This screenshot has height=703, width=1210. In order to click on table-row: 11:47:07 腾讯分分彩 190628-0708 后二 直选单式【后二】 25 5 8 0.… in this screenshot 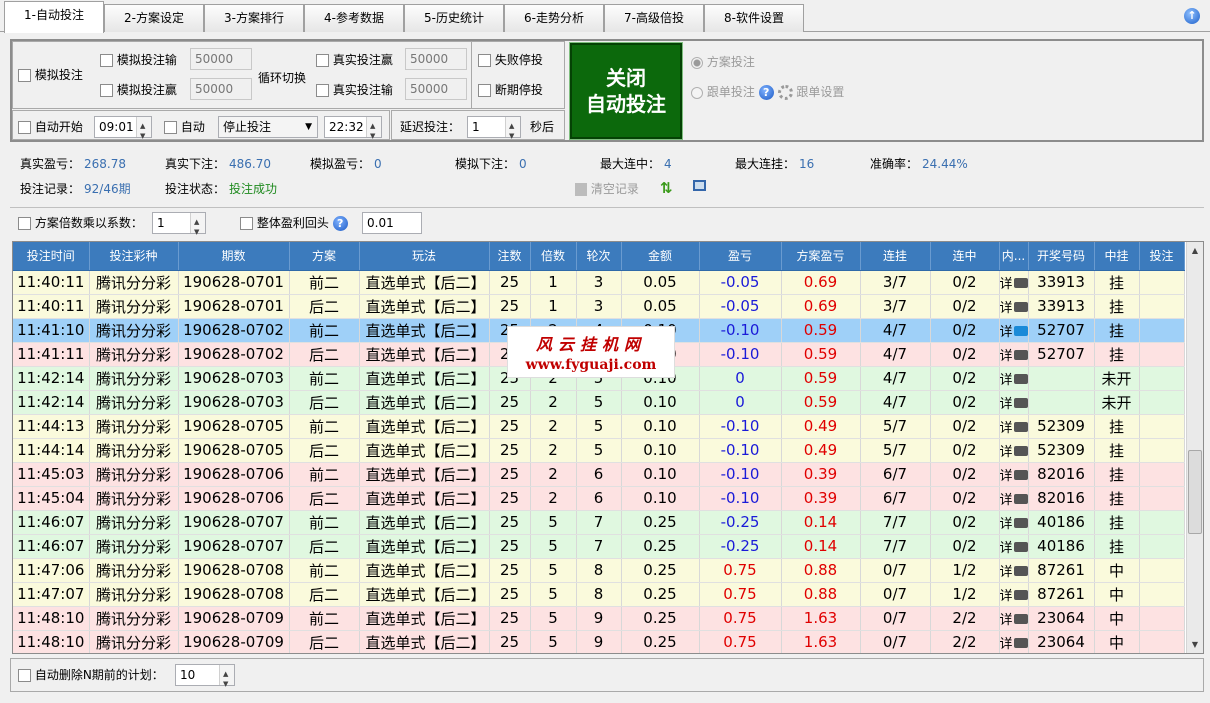, I will do `click(599, 594)`.